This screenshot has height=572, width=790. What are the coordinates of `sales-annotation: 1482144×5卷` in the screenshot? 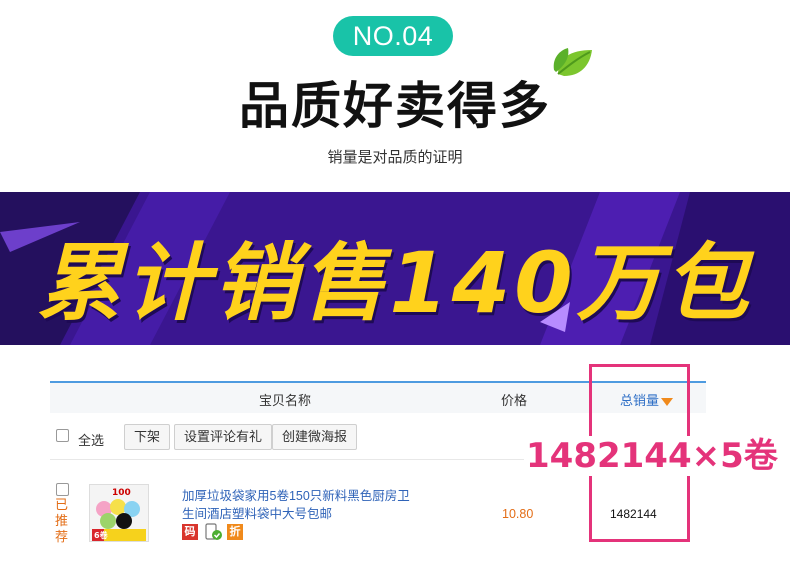 It's located at (652, 456).